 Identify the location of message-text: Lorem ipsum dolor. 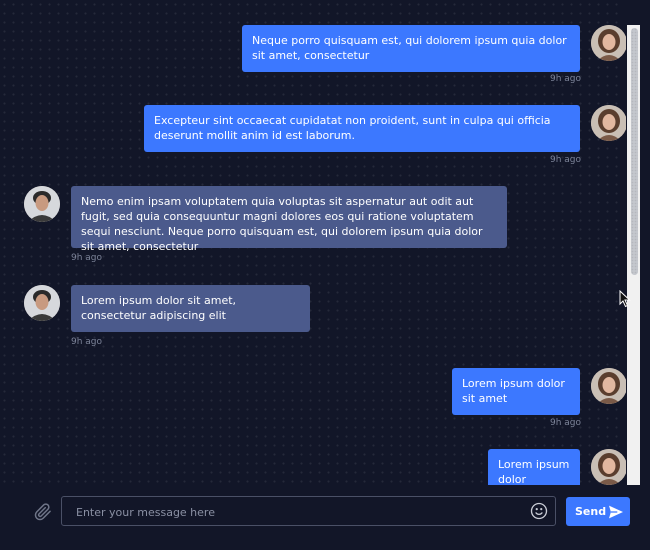
(534, 471).